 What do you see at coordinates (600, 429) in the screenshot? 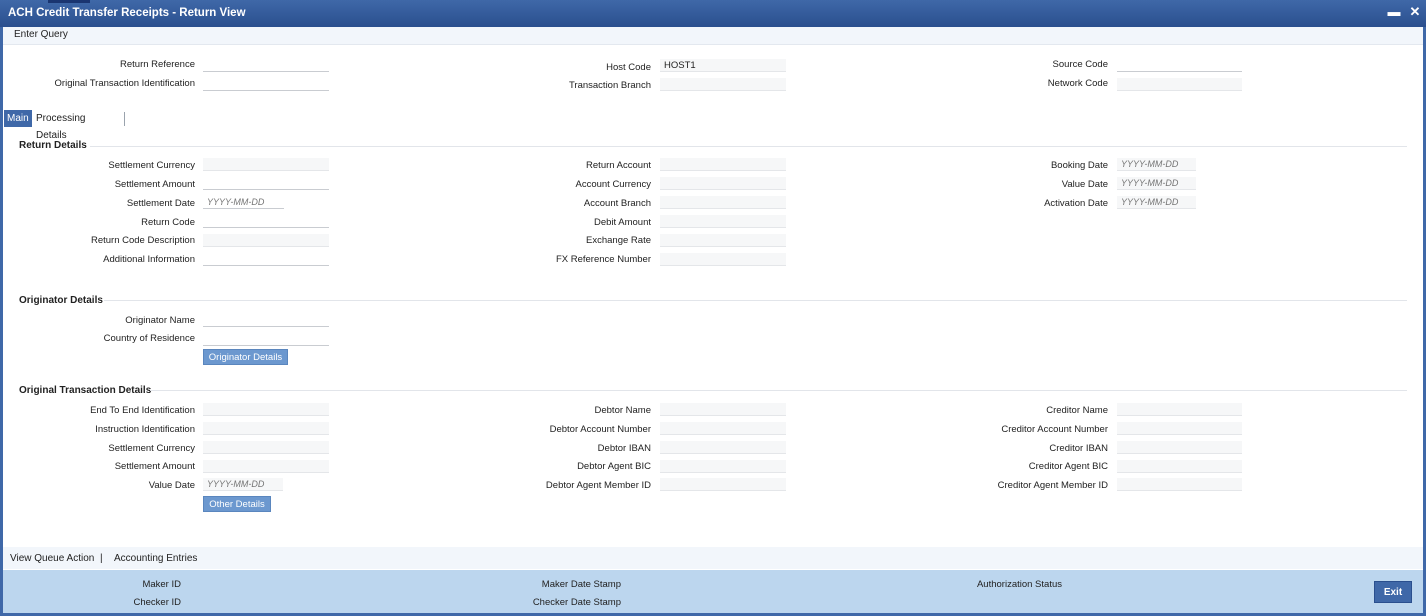
I see `debtor-account-number-label: Debtor Account Number` at bounding box center [600, 429].